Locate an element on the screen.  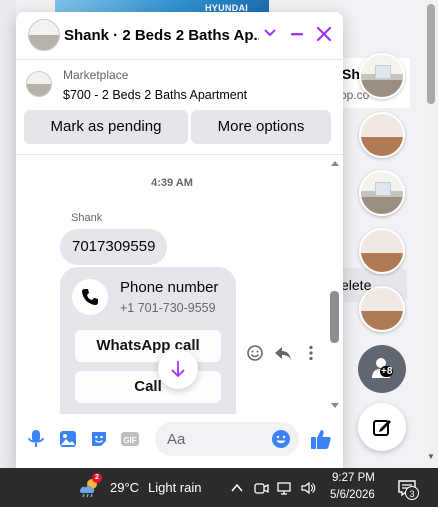
message-actions is located at coordinates (286, 354).